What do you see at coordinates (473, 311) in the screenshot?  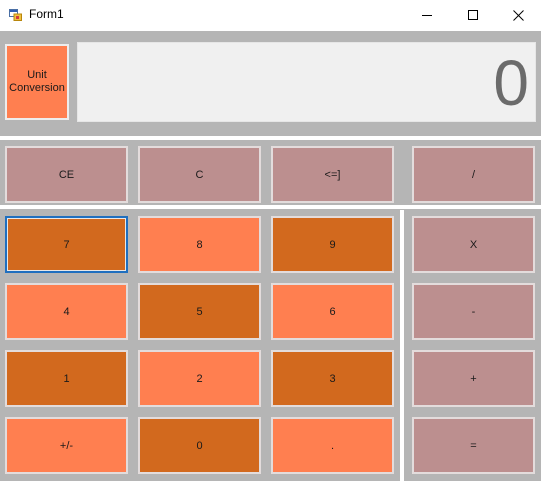 I see `subtract-button: -` at bounding box center [473, 311].